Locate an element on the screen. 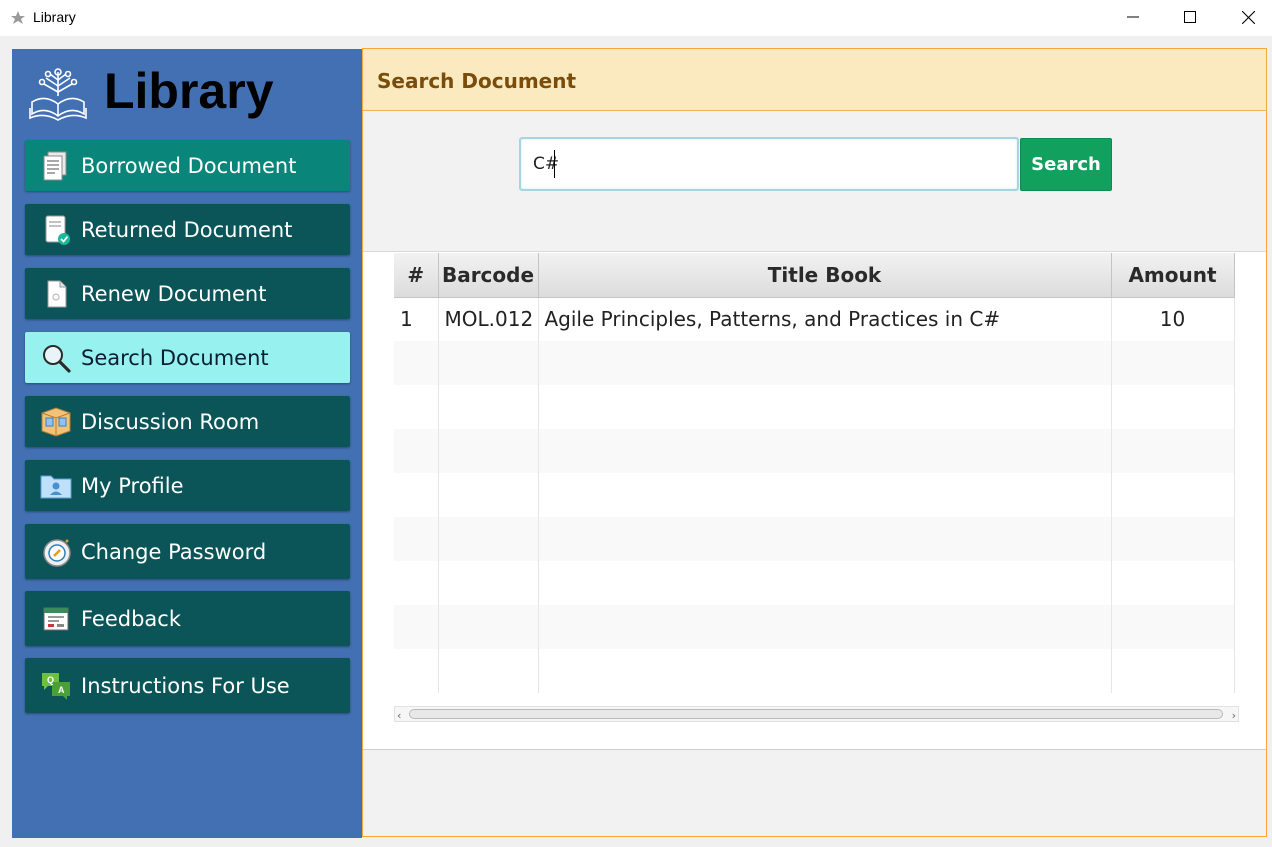 This screenshot has height=847, width=1272. text-caret is located at coordinates (554, 164).